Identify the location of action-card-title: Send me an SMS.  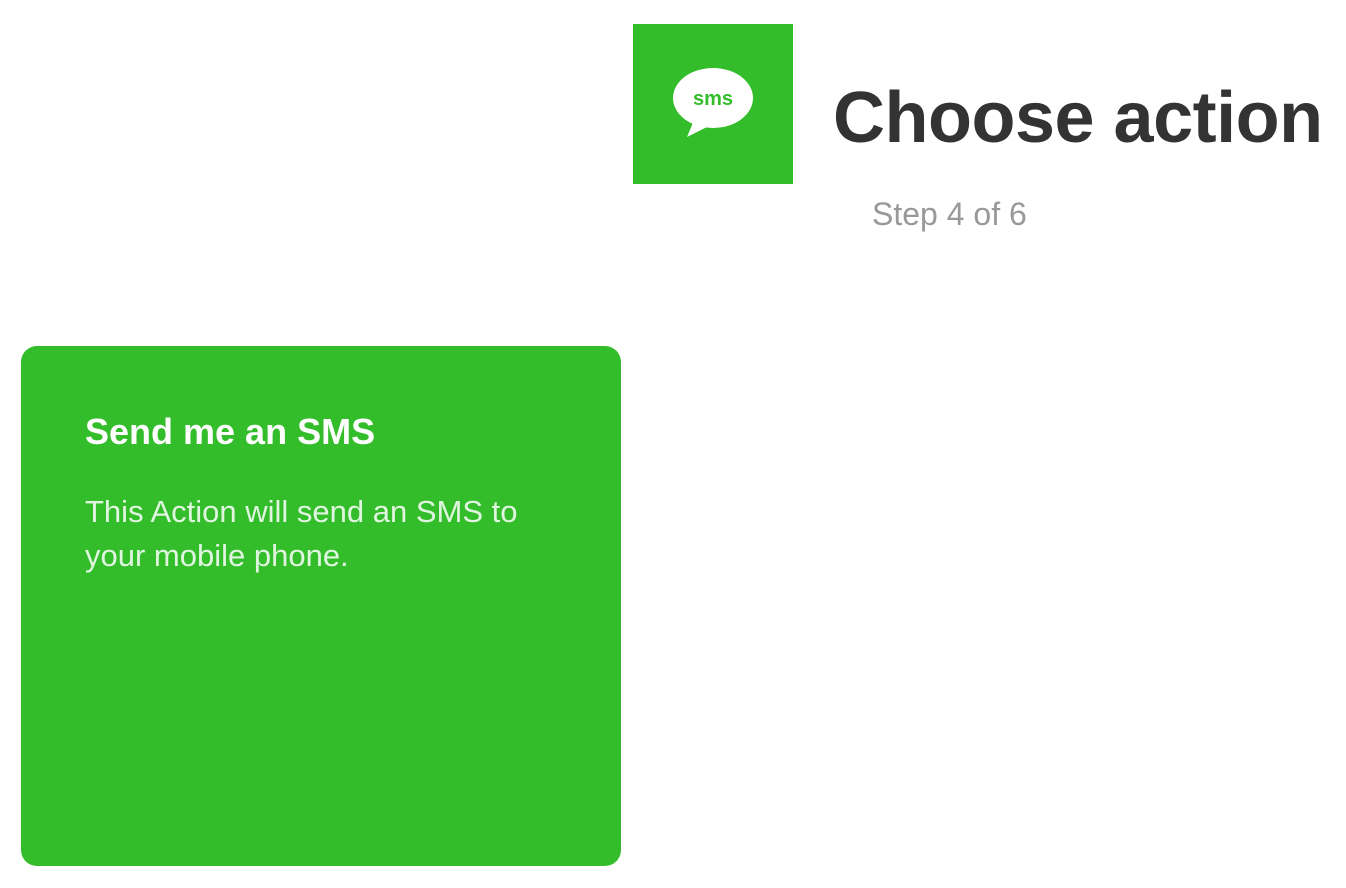
(230, 431).